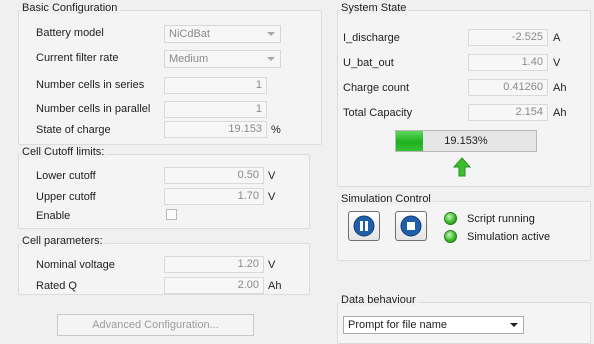 The height and width of the screenshot is (344, 594). Describe the element at coordinates (222, 59) in the screenshot. I see `filter-rate-select: Medium` at that location.